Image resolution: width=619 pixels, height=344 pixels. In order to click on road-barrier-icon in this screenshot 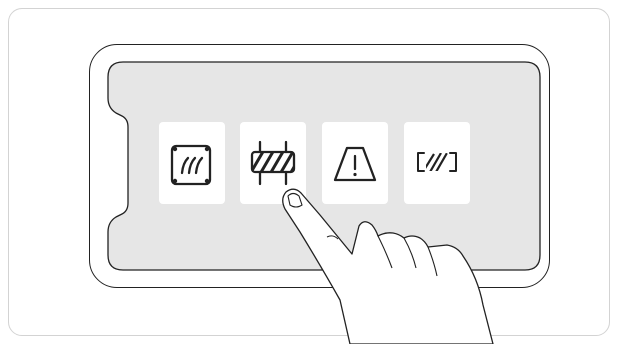, I will do `click(273, 163)`.